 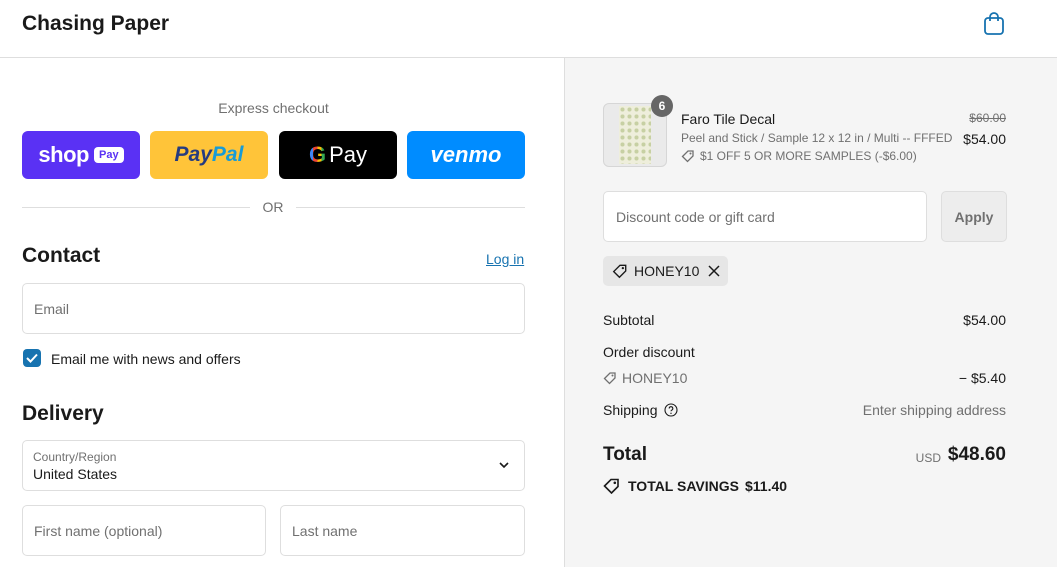 What do you see at coordinates (338, 155) in the screenshot?
I see `google-pay-button: G Pay` at bounding box center [338, 155].